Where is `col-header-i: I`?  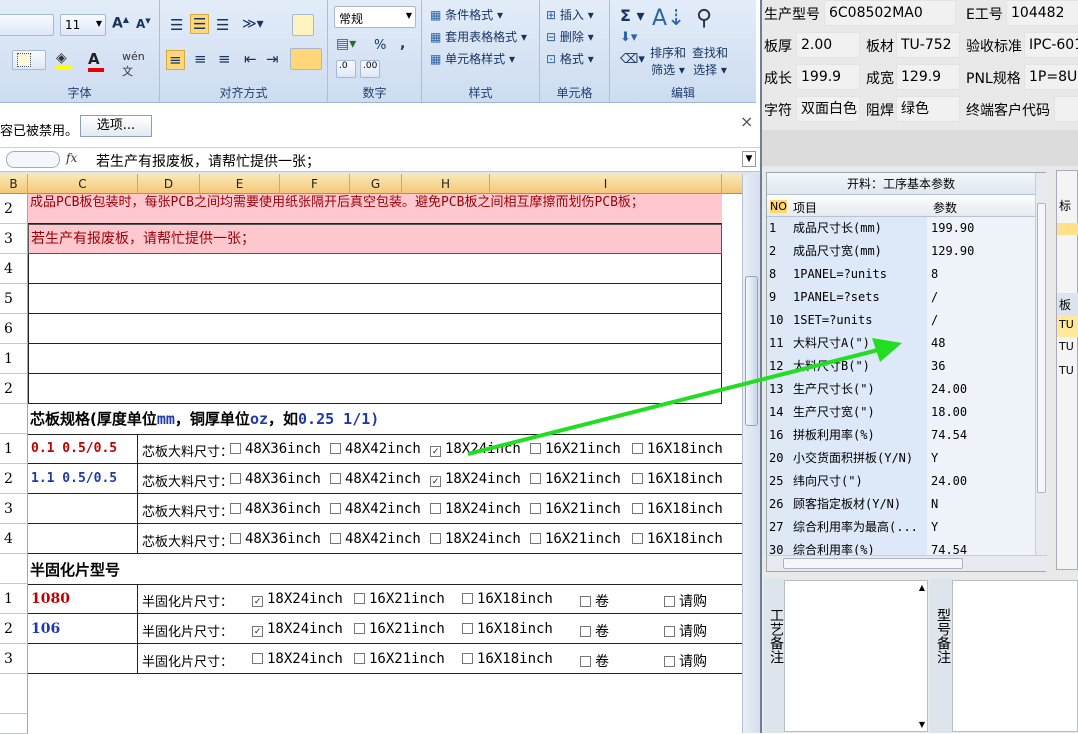 col-header-i: I is located at coordinates (606, 184).